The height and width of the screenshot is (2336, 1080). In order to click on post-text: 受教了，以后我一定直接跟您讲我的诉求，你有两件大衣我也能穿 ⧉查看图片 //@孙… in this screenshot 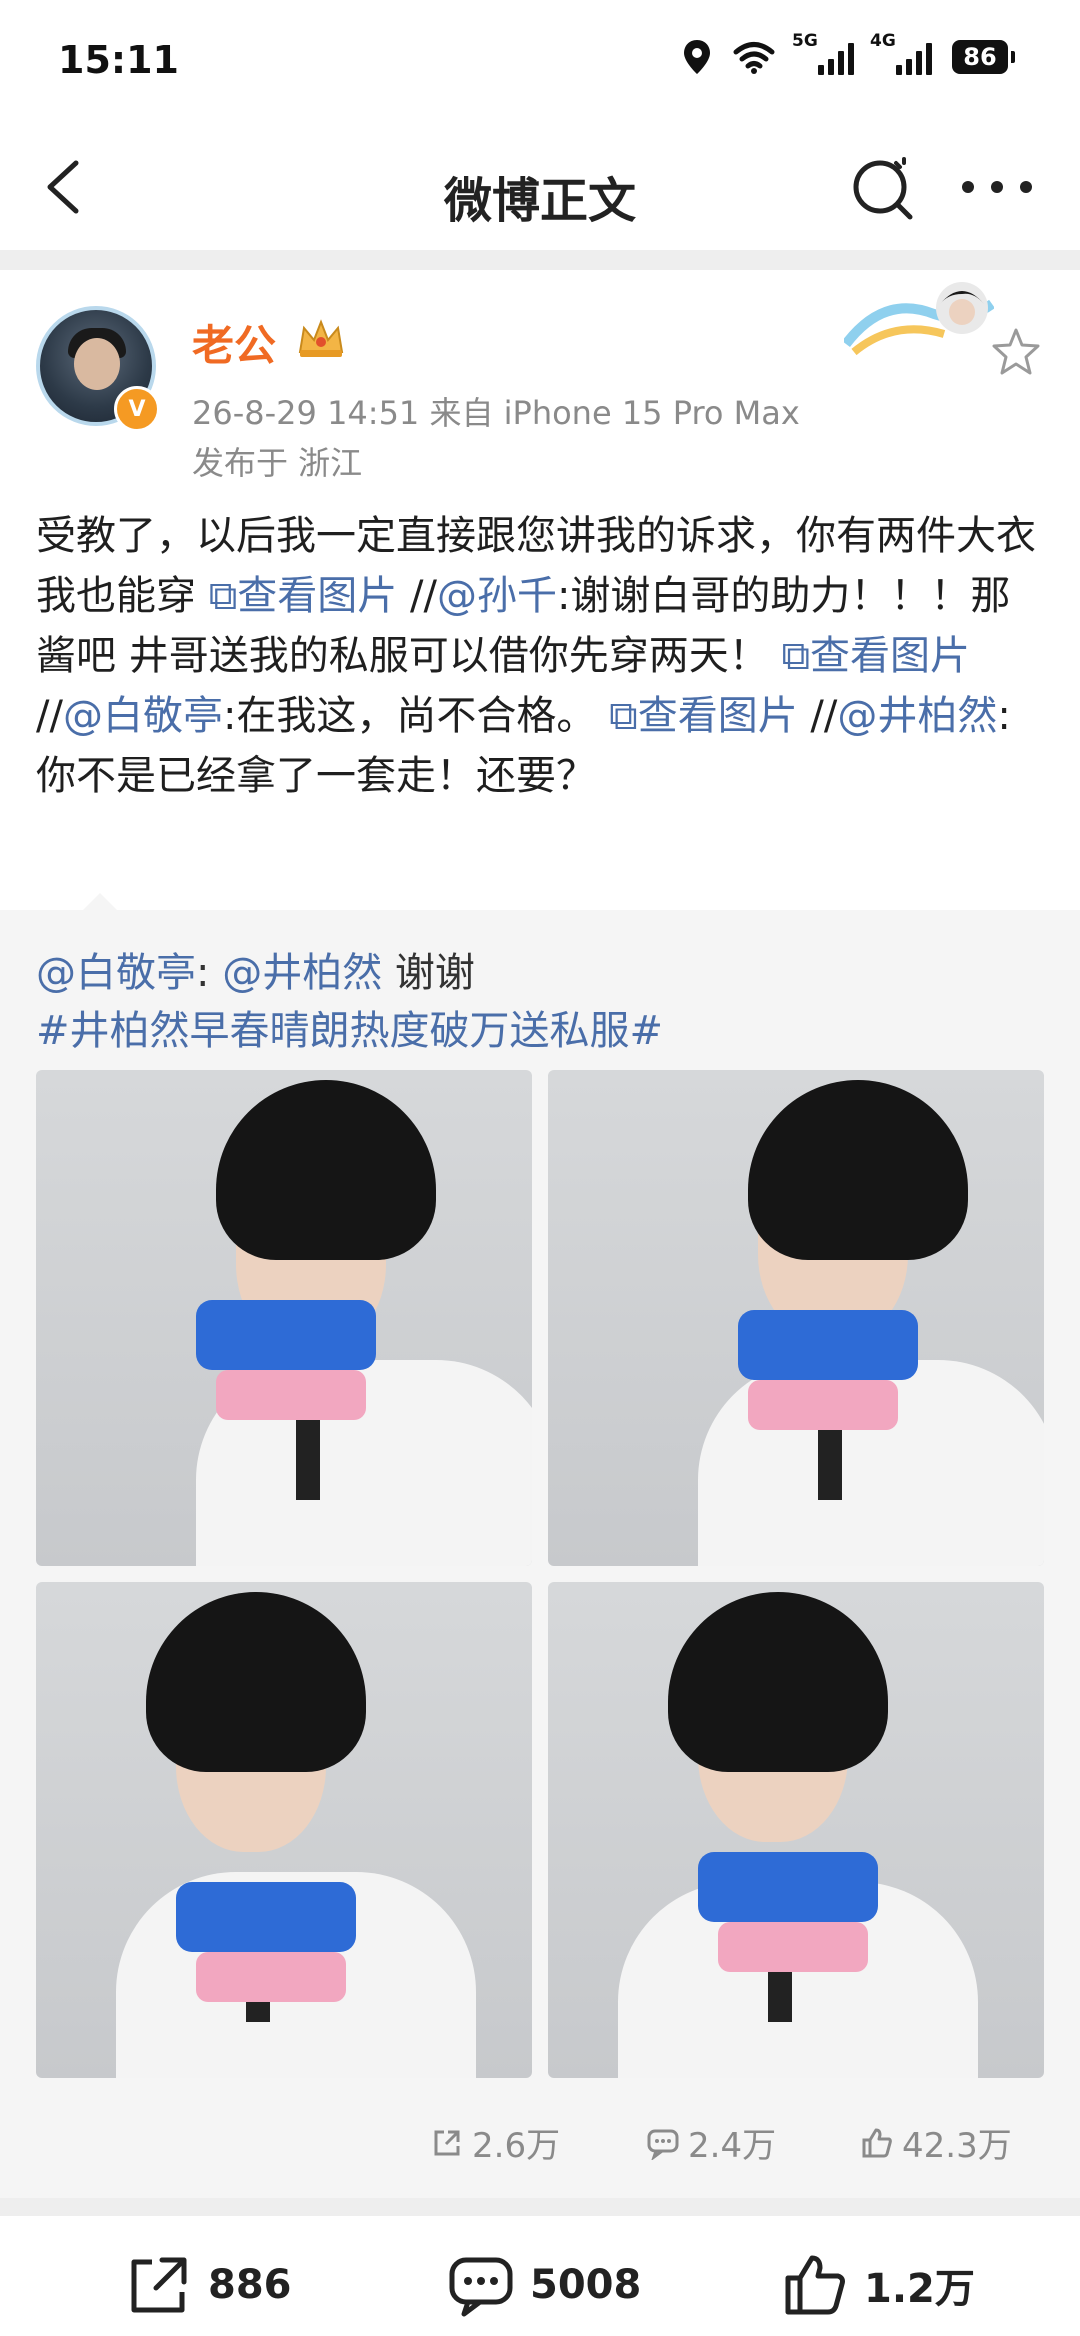, I will do `click(541, 656)`.